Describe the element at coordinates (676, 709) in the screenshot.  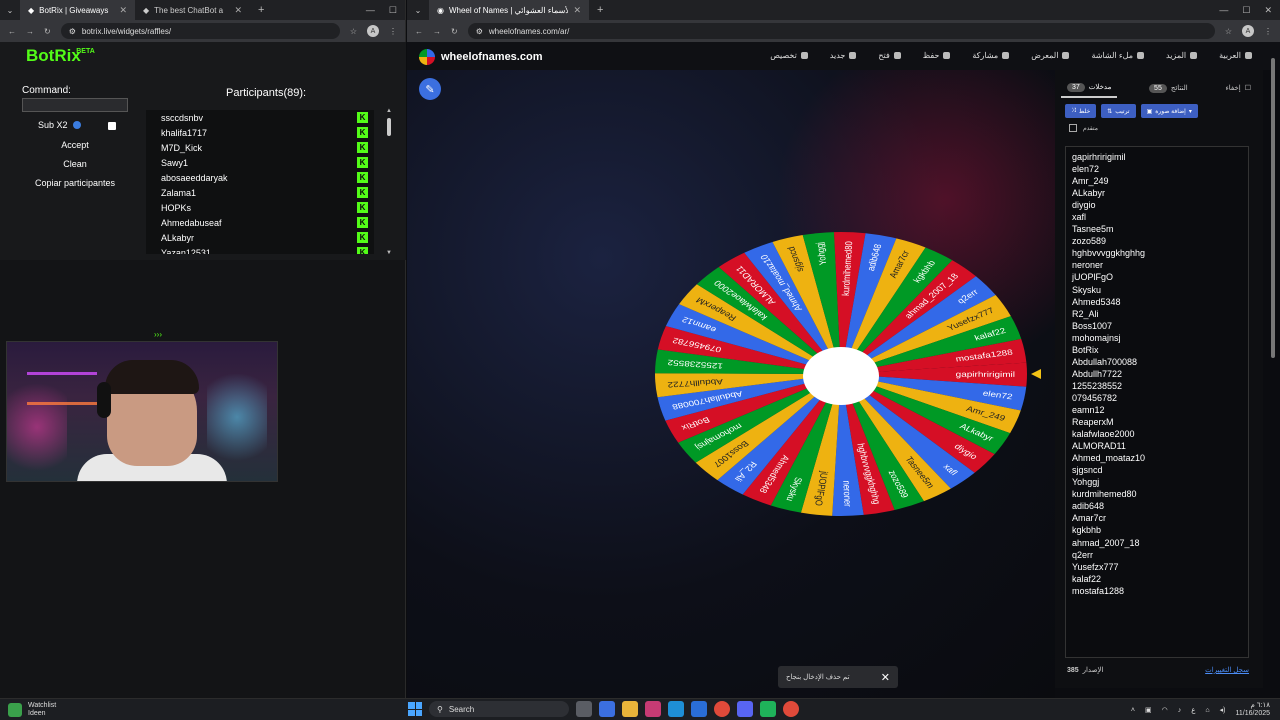
I see `edge-icon` at that location.